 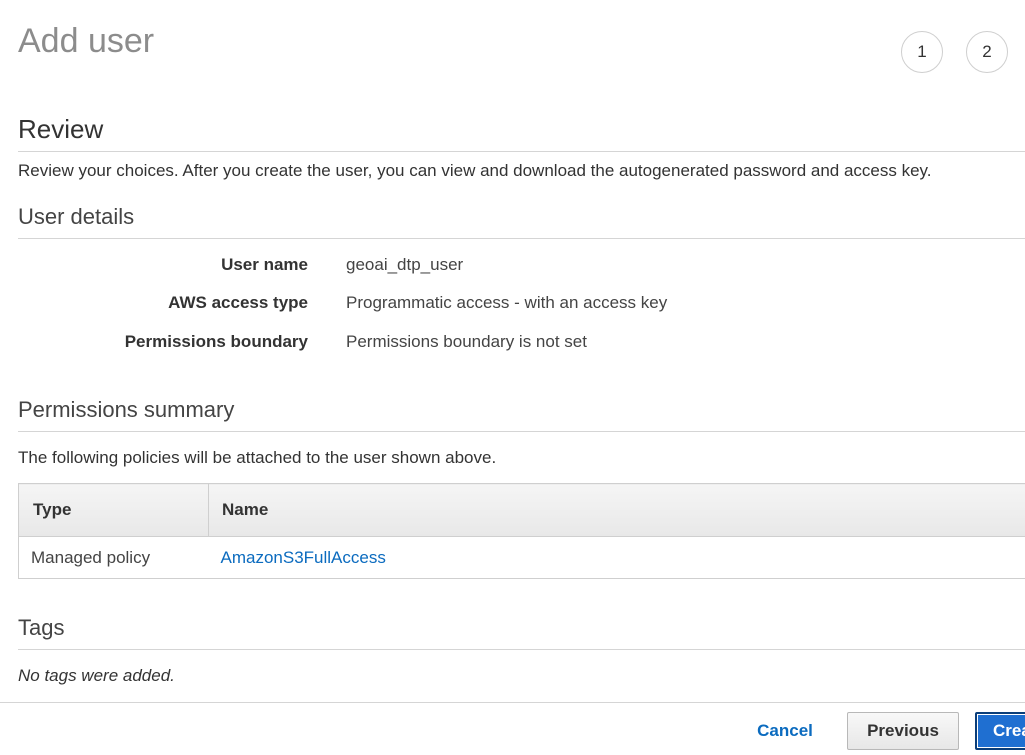 What do you see at coordinates (616, 510) in the screenshot?
I see `column-header-name: Name` at bounding box center [616, 510].